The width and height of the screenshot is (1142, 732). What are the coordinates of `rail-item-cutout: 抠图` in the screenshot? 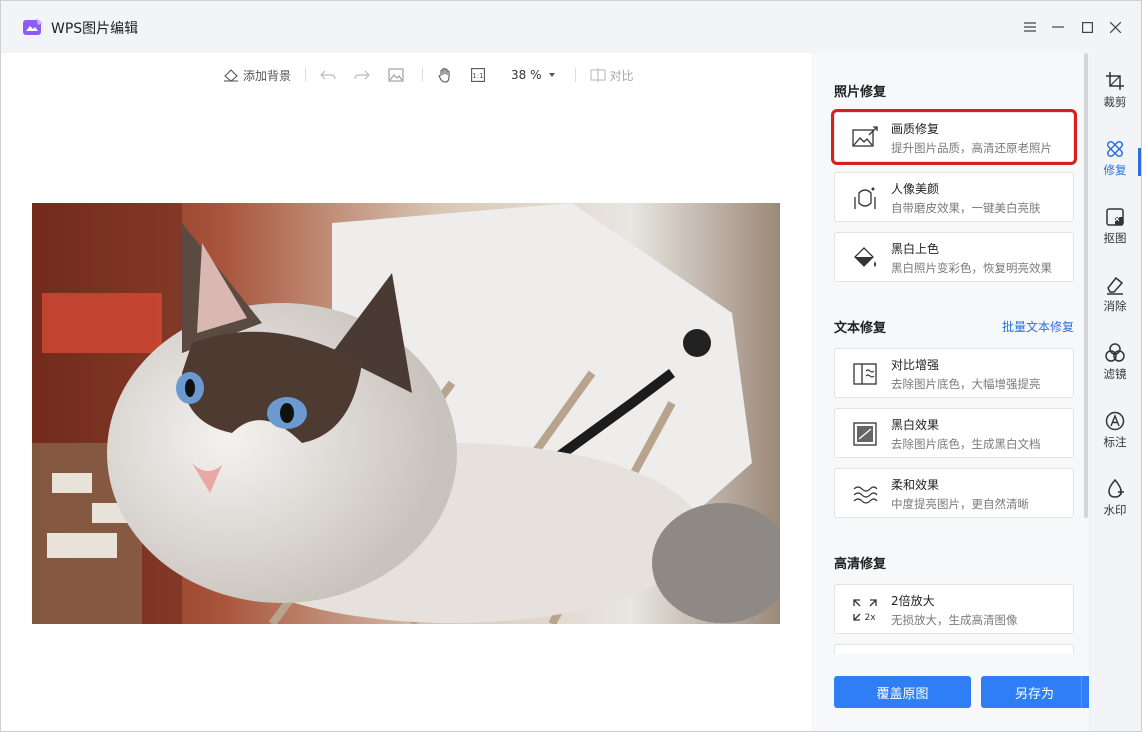 It's located at (1115, 229).